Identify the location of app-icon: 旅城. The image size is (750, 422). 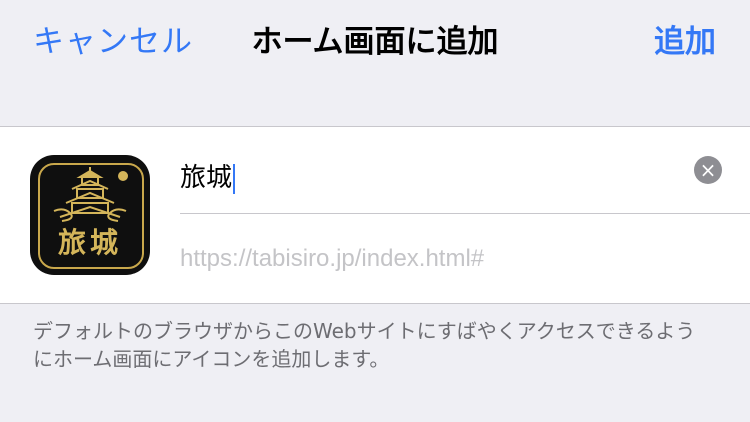
(90, 215).